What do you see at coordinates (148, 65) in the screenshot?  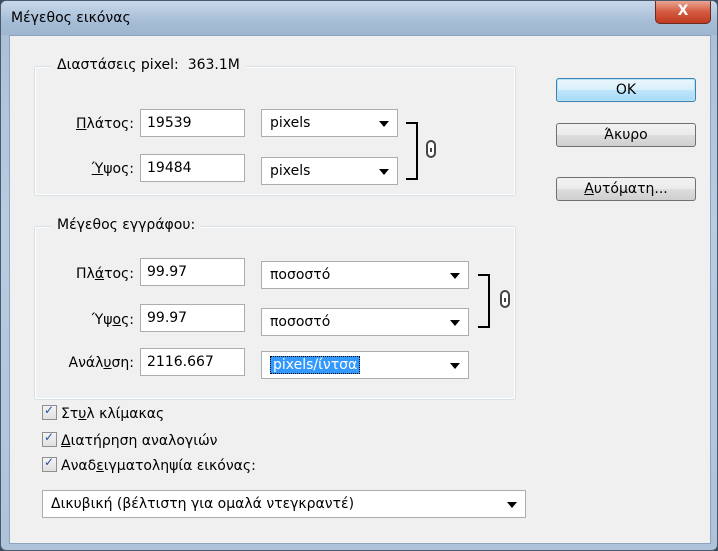 I see `pixel-dimensions-title: Διαστάσεις pixel: 363.1M` at bounding box center [148, 65].